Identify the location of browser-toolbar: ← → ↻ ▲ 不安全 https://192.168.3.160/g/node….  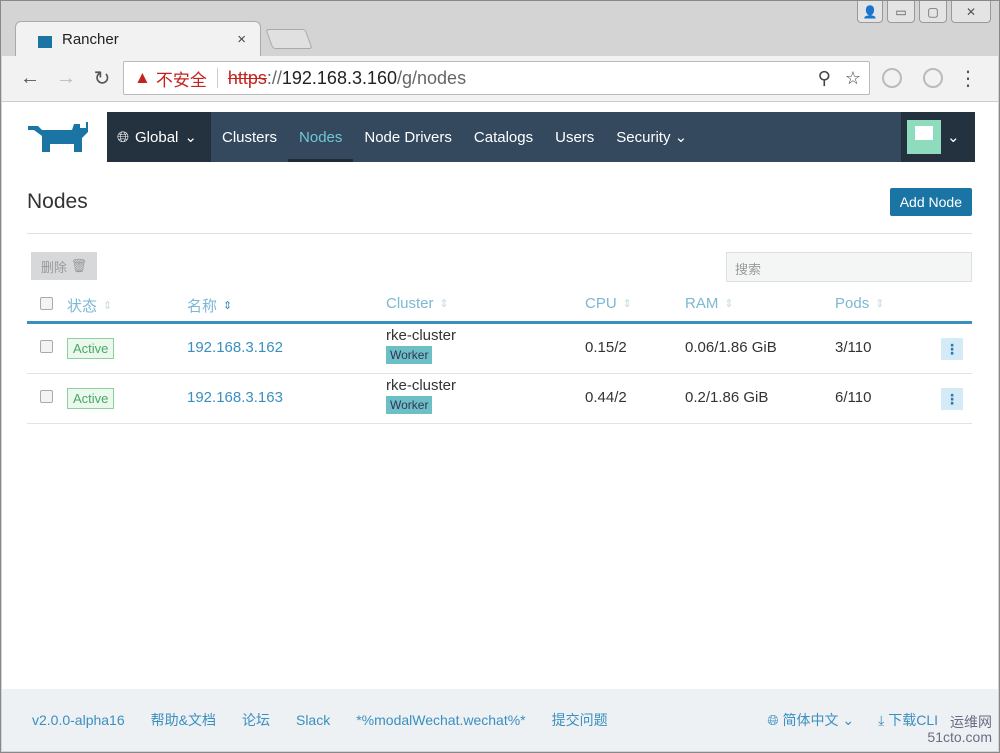
(500, 79).